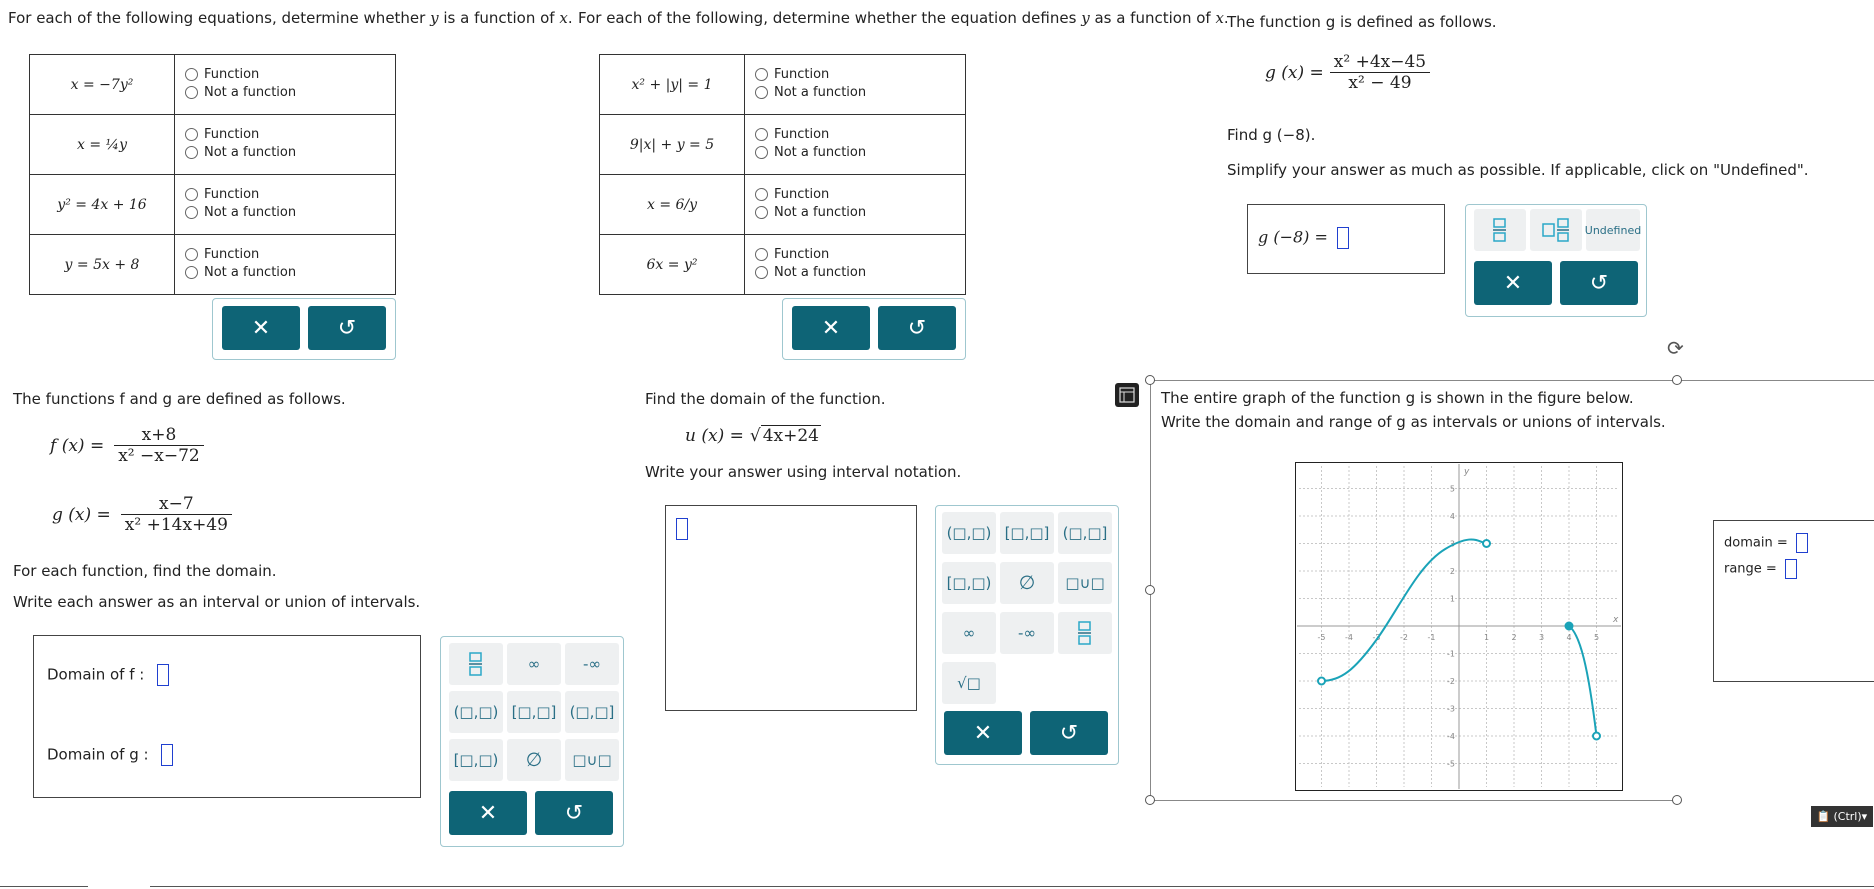 The image size is (1874, 889). What do you see at coordinates (304, 329) in the screenshot?
I see `p1-button-panel: ✕ ↺` at bounding box center [304, 329].